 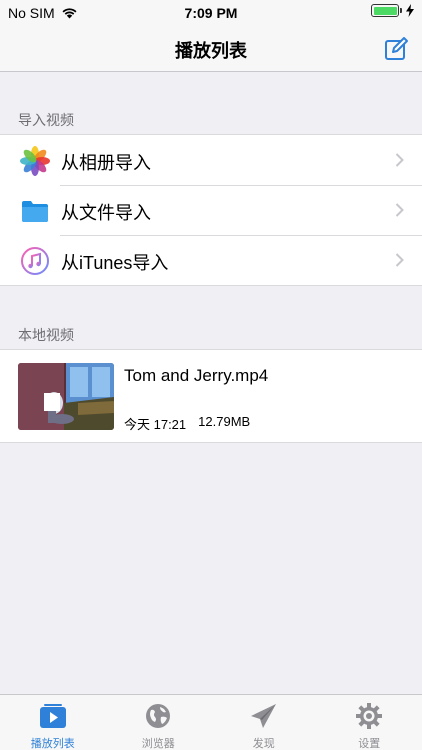 I want to click on folder-icon, so click(x=35, y=211).